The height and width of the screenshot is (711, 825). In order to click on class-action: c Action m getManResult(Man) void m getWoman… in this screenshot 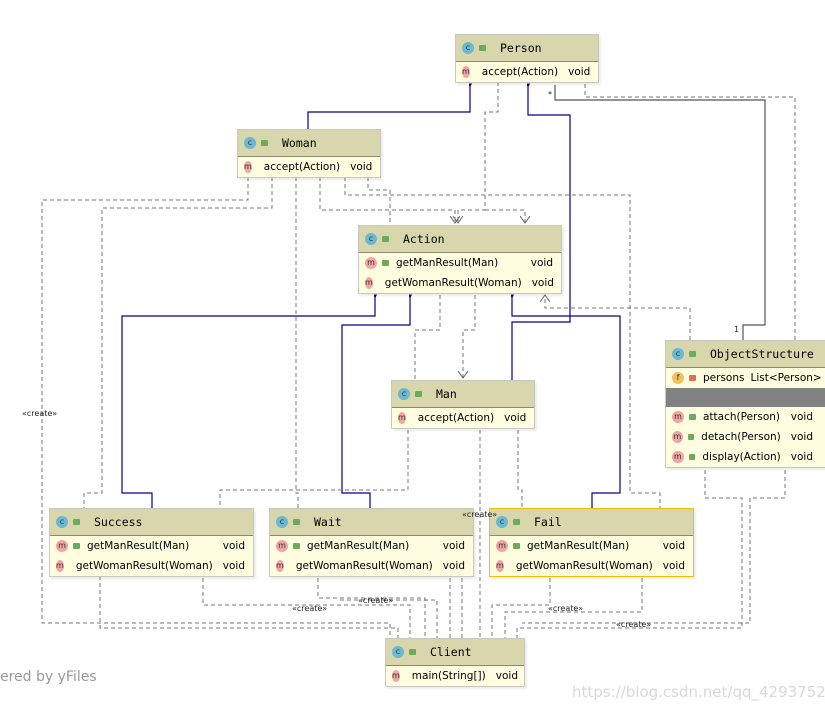, I will do `click(460, 259)`.